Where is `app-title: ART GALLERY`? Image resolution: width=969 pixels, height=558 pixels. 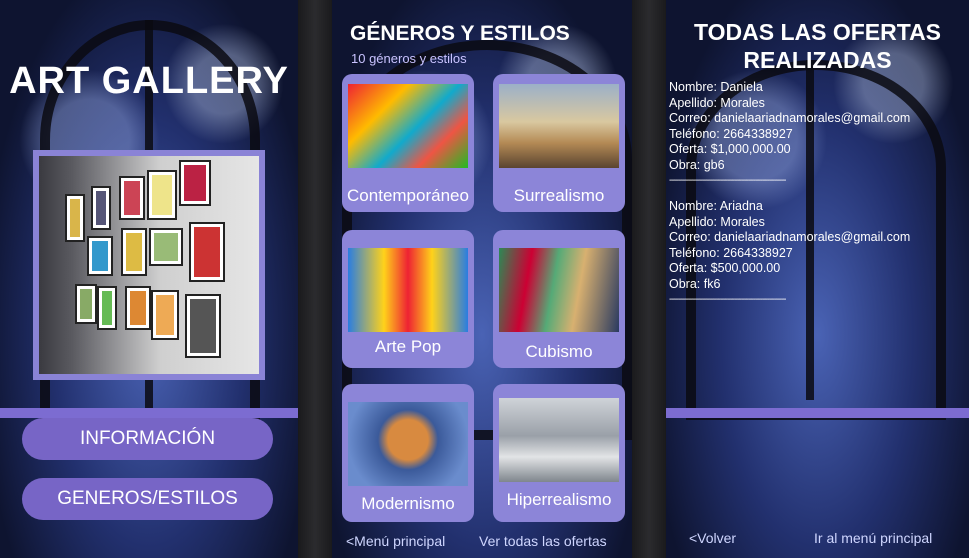 app-title: ART GALLERY is located at coordinates (149, 81).